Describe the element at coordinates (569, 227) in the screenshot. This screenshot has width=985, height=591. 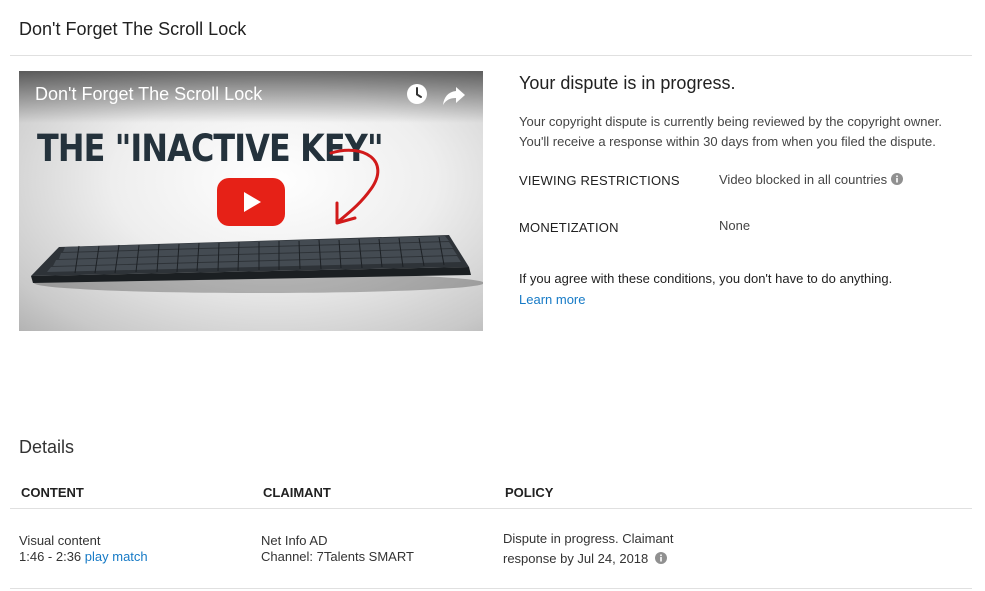
I see `monetization-label: MONETIZATION` at that location.